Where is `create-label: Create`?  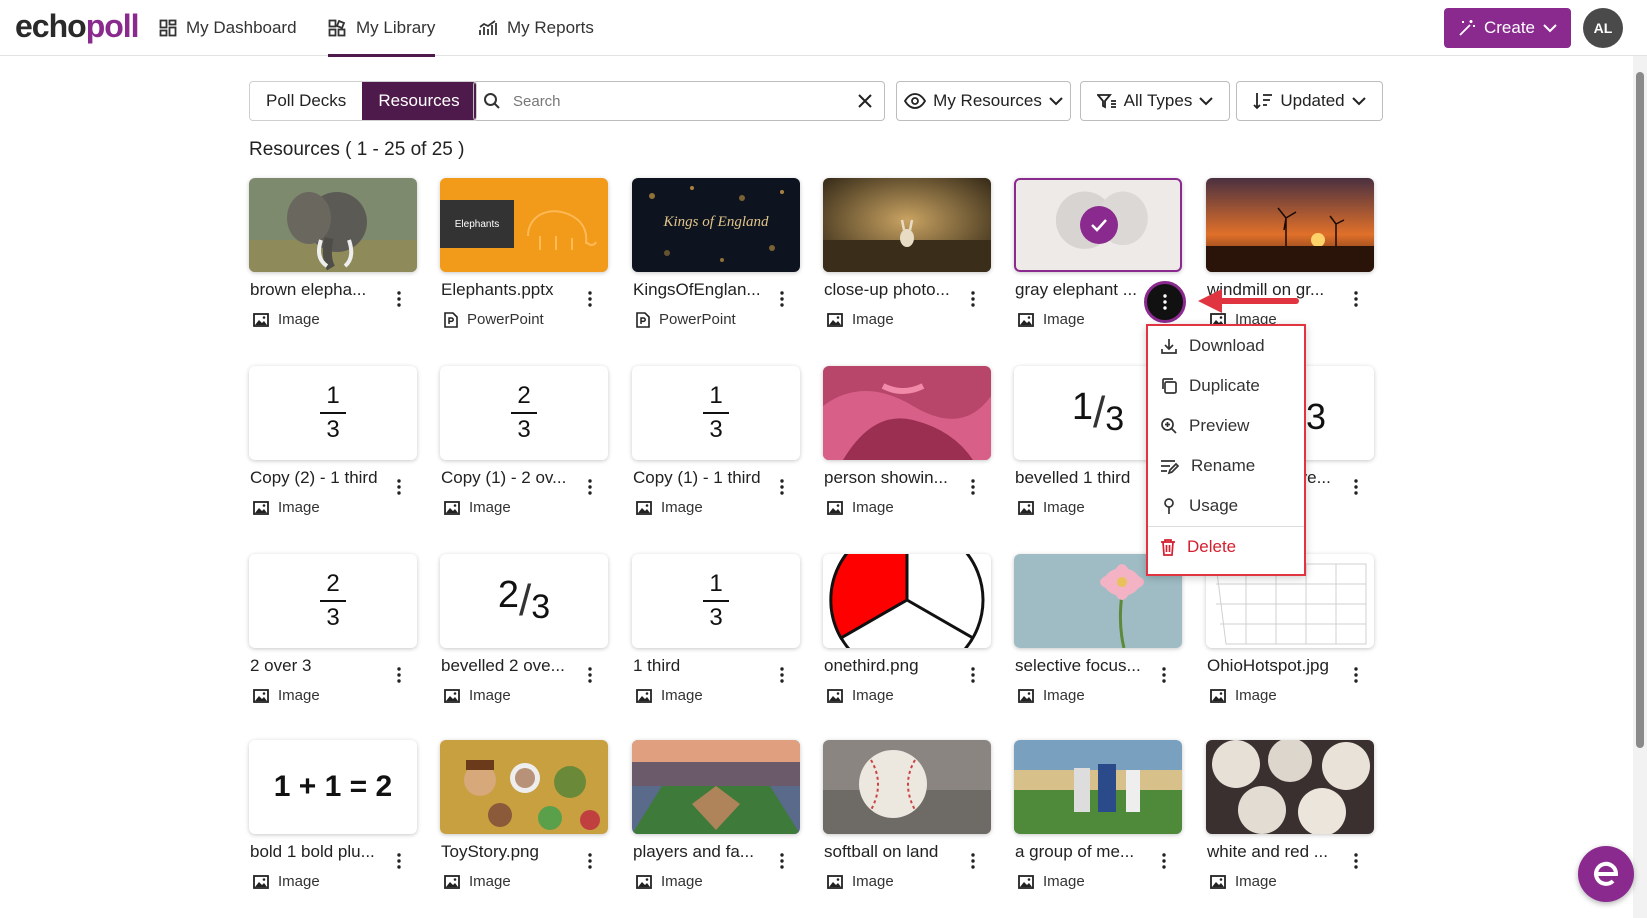
create-label: Create is located at coordinates (1509, 27).